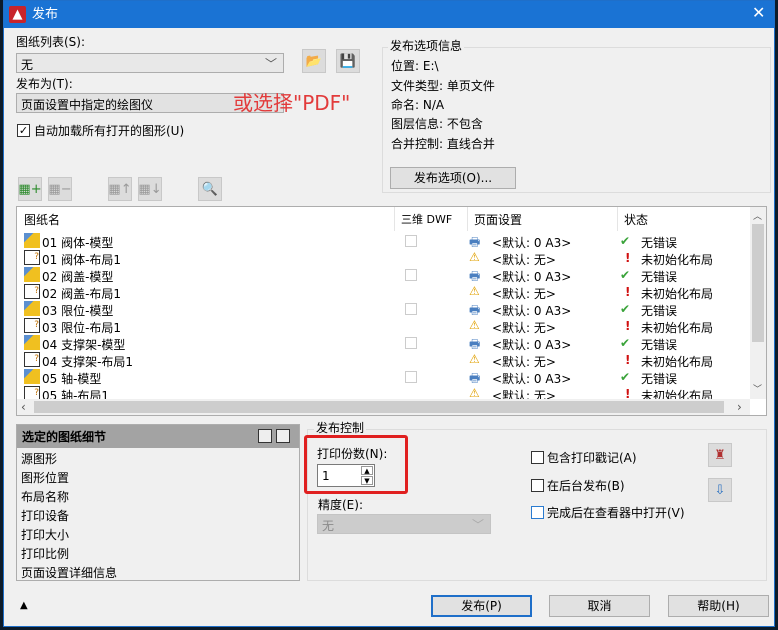 The width and height of the screenshot is (778, 630). What do you see at coordinates (757, 390) in the screenshot?
I see `scroll-down-icon: ﹀` at bounding box center [757, 390].